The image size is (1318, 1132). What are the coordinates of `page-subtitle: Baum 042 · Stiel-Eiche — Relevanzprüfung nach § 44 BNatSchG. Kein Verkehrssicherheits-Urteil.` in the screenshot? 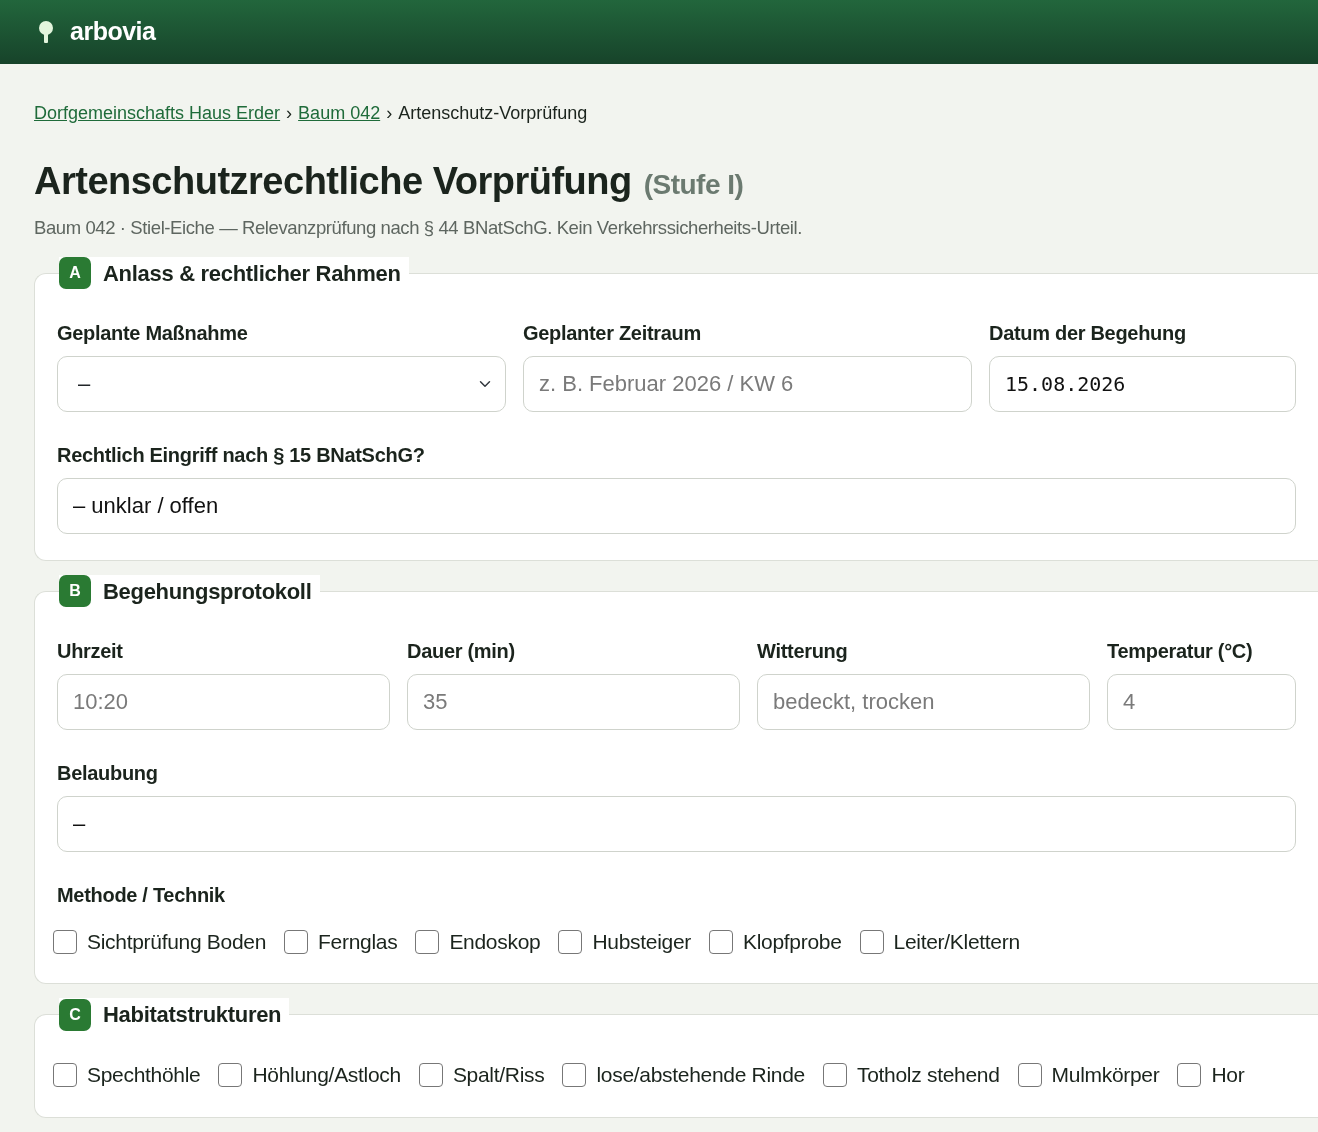 It's located at (418, 228).